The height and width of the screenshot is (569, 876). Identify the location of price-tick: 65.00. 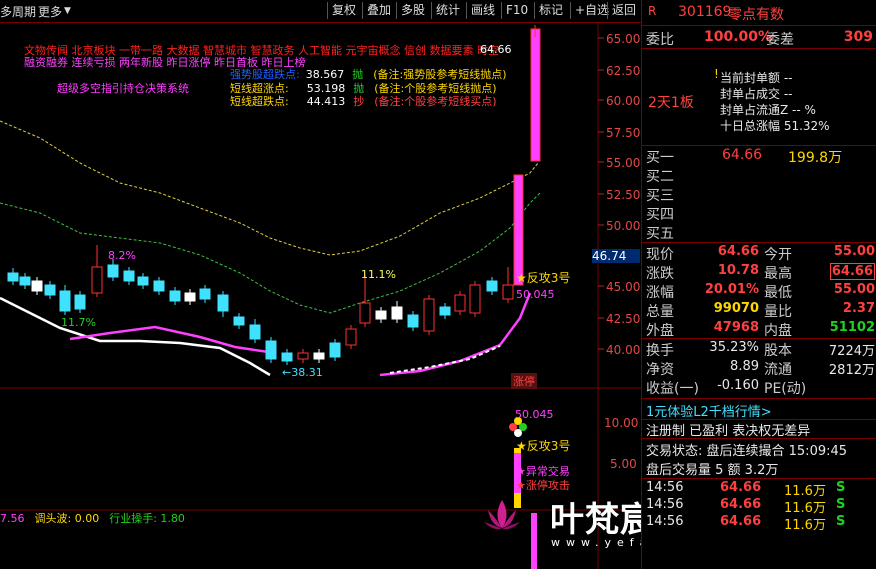
(623, 39).